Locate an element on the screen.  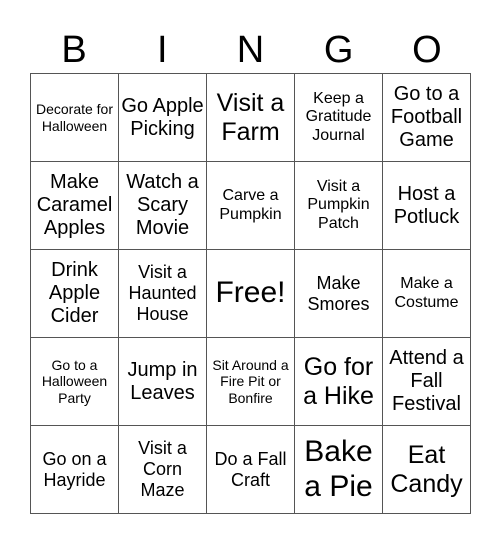
free-space-cell: Free! is located at coordinates (251, 294).